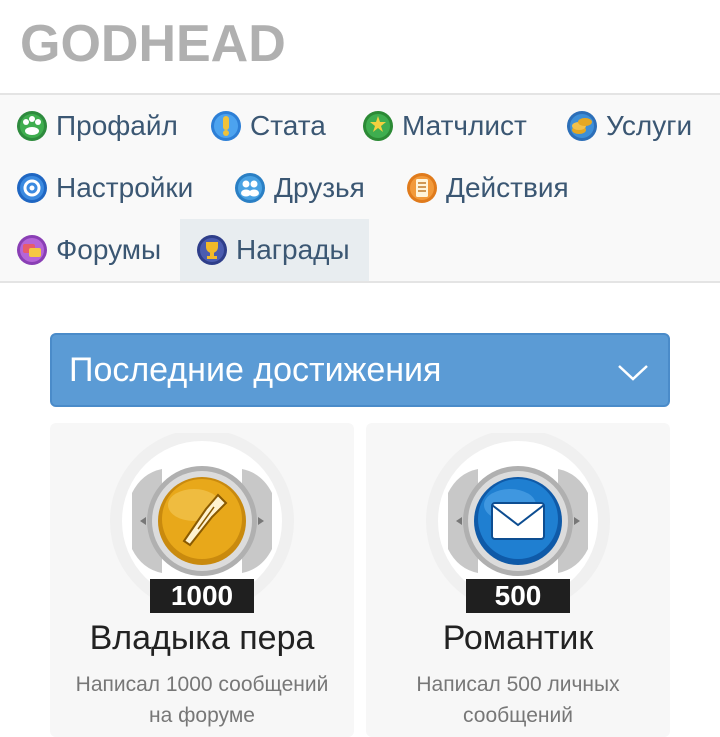  I want to click on nav-item-matchlist: Матчлист, so click(448, 126).